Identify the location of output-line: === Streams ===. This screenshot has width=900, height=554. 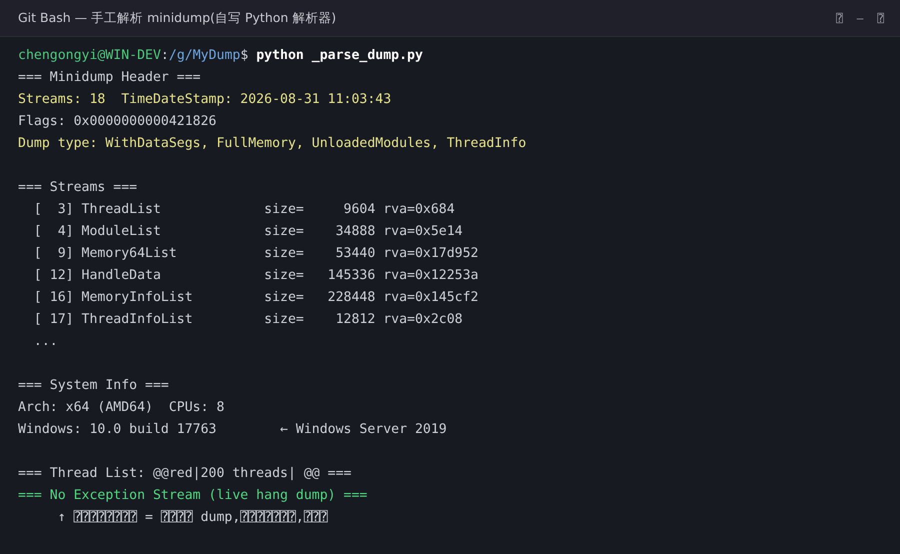
(78, 188).